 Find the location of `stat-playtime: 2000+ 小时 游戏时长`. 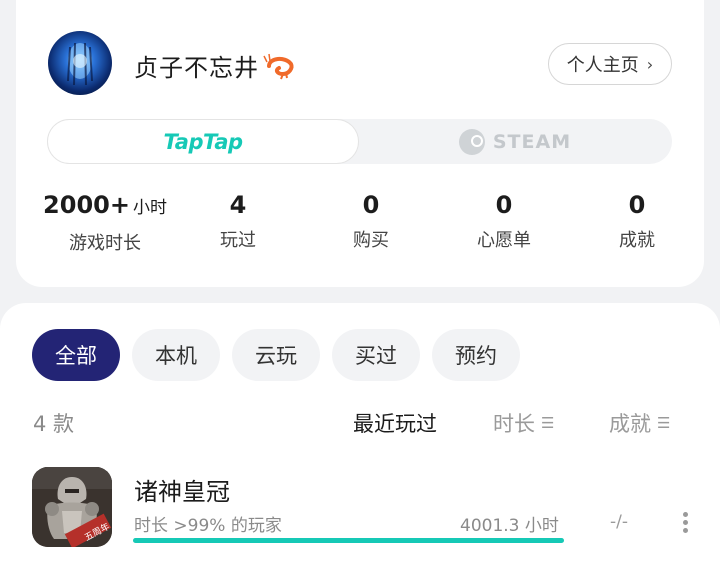

stat-playtime: 2000+ 小时 游戏时长 is located at coordinates (105, 222).